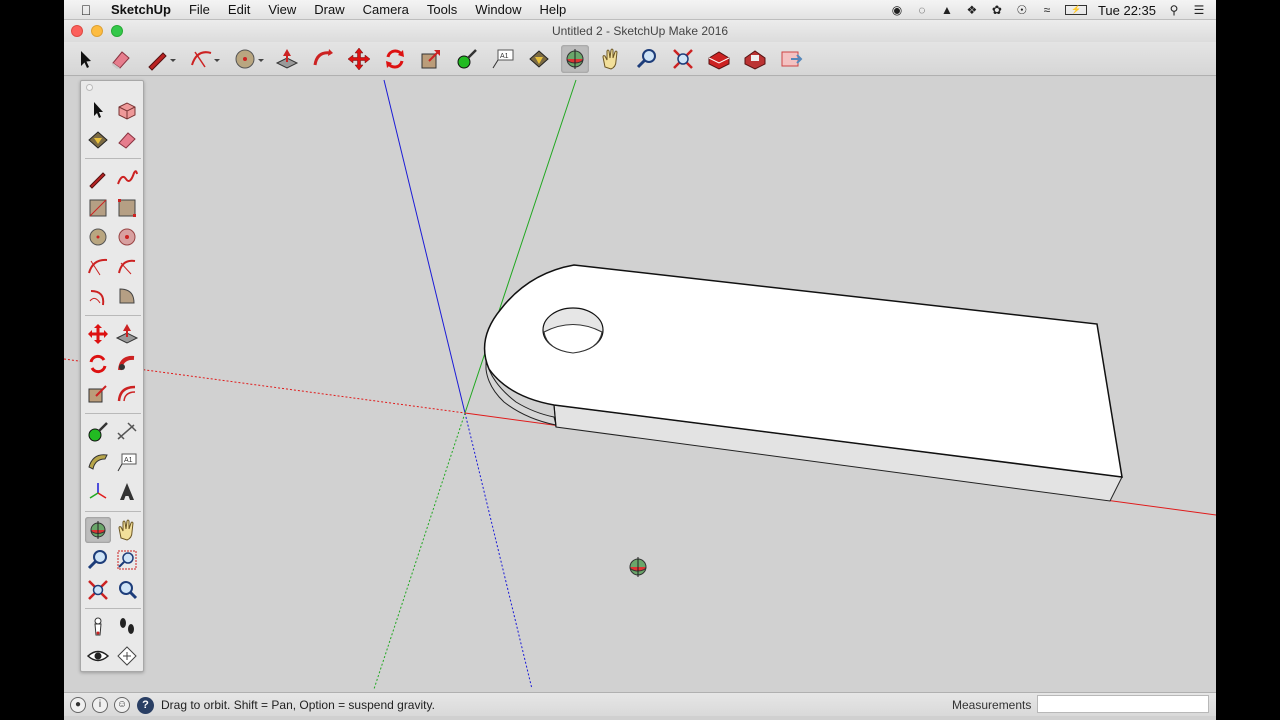  What do you see at coordinates (424, 246) in the screenshot?
I see `blue-axis-positive` at bounding box center [424, 246].